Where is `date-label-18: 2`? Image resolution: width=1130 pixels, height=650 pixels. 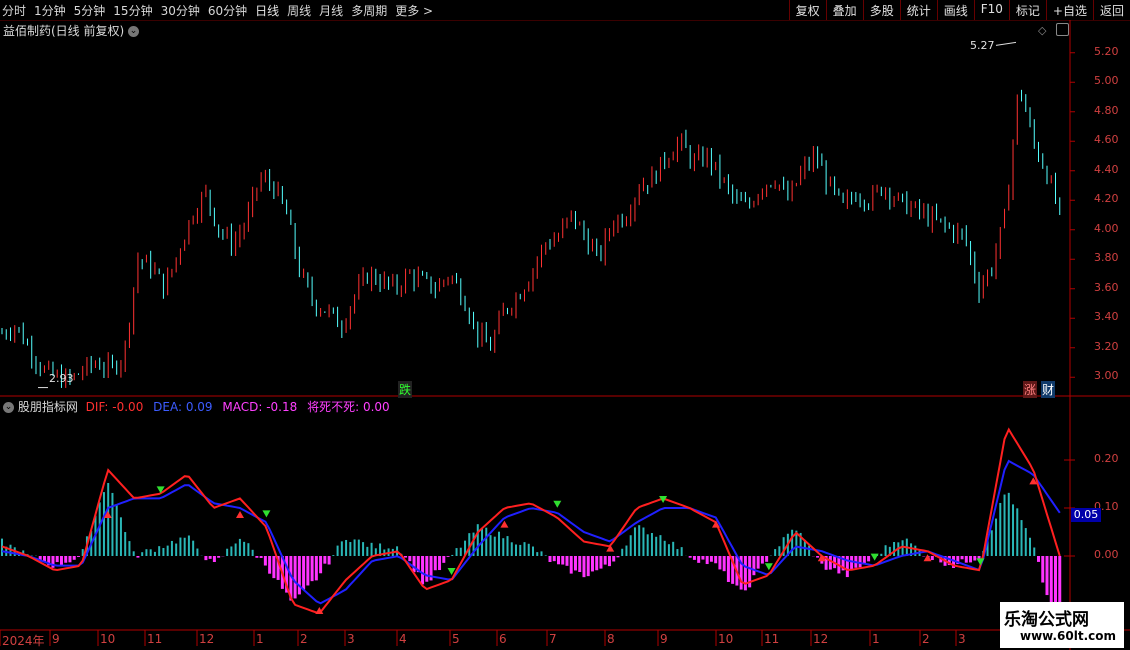
date-label-18: 2 is located at coordinates (926, 639).